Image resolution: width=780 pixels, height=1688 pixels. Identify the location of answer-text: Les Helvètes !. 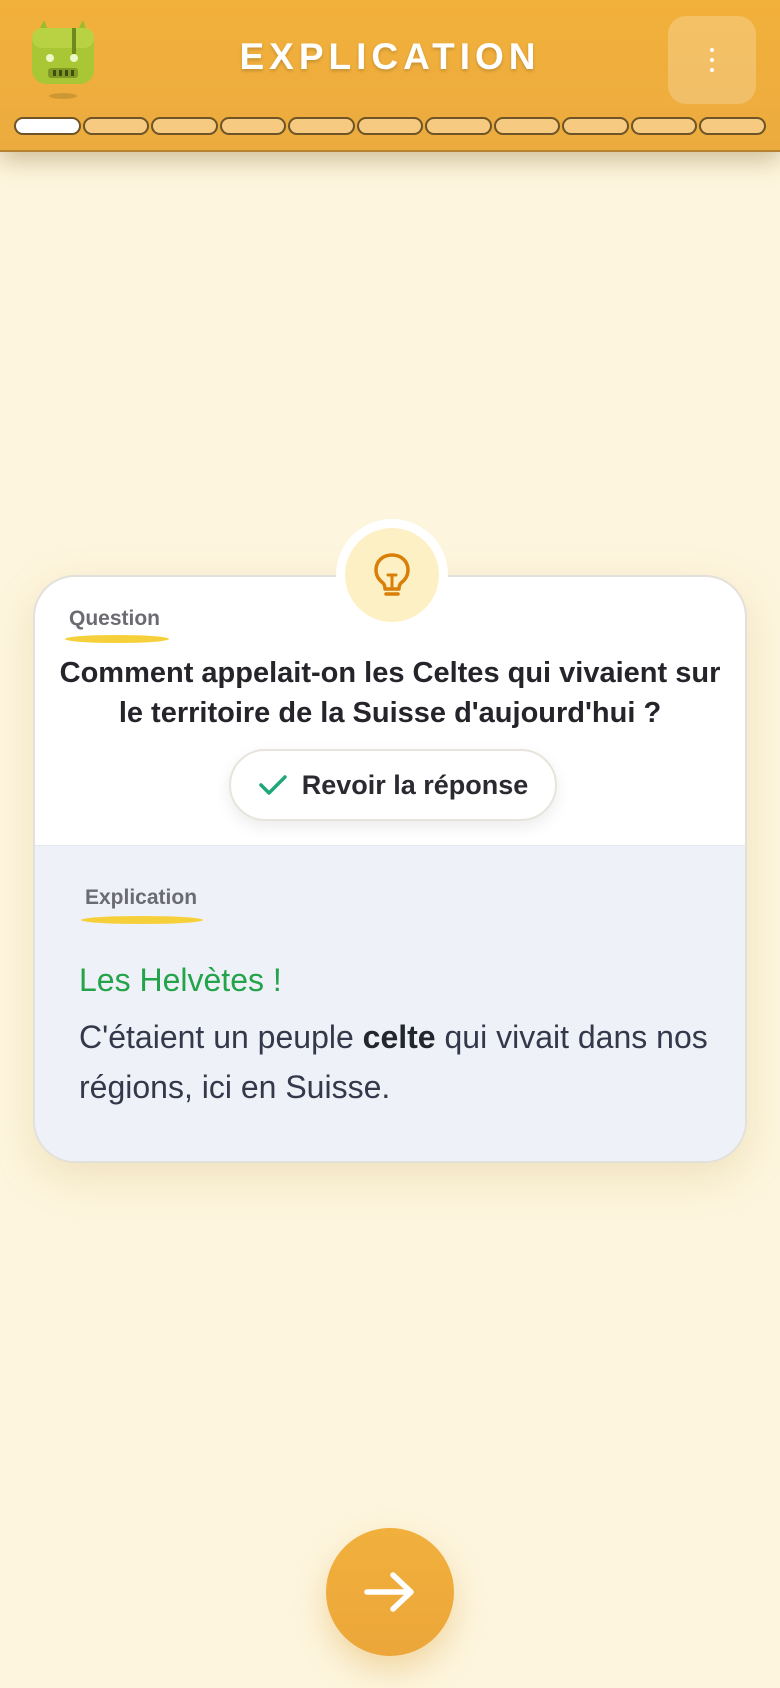
(180, 980).